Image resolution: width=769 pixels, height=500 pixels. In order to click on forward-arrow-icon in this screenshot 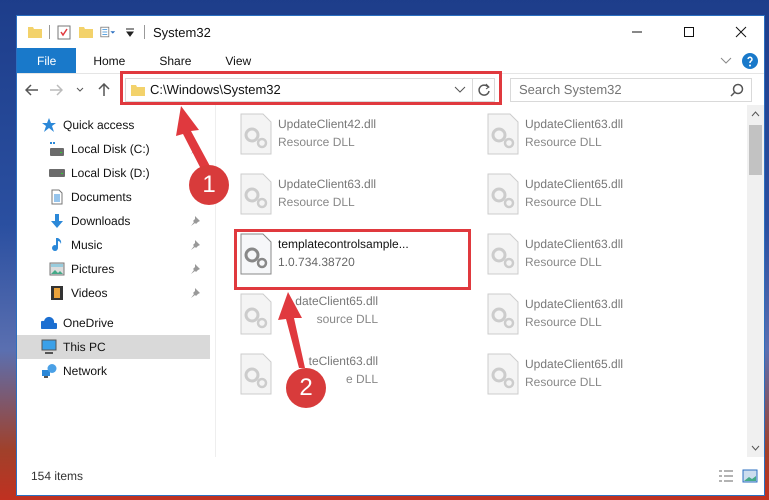, I will do `click(56, 90)`.